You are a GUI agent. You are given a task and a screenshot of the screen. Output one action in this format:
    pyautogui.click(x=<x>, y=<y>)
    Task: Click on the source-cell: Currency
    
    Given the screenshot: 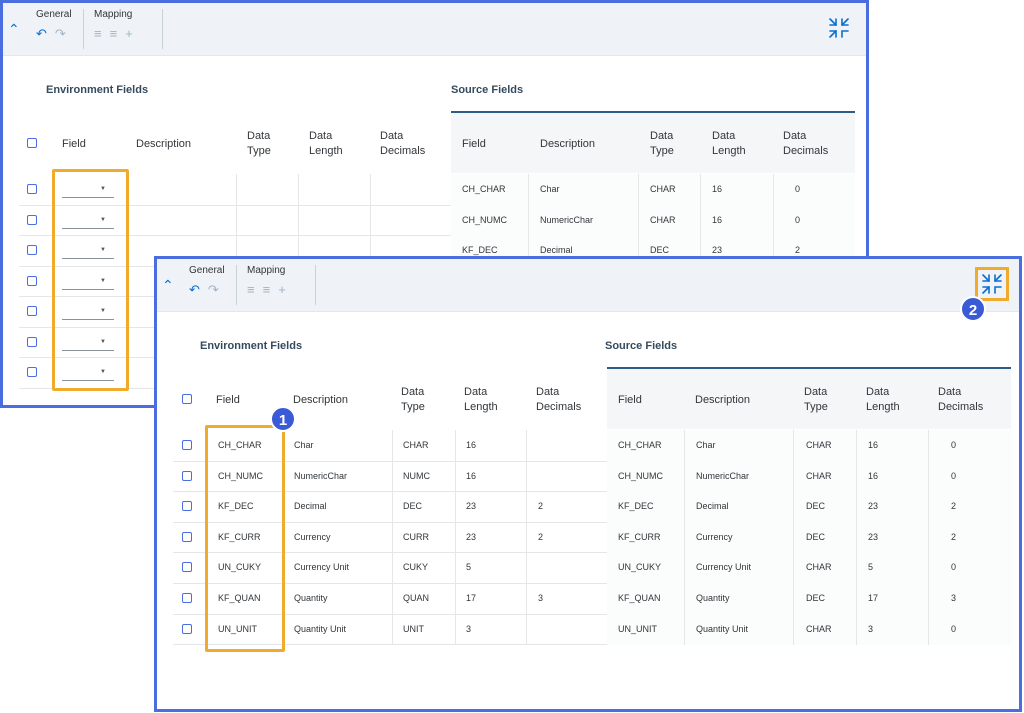 What is the action you would take?
    pyautogui.click(x=714, y=537)
    